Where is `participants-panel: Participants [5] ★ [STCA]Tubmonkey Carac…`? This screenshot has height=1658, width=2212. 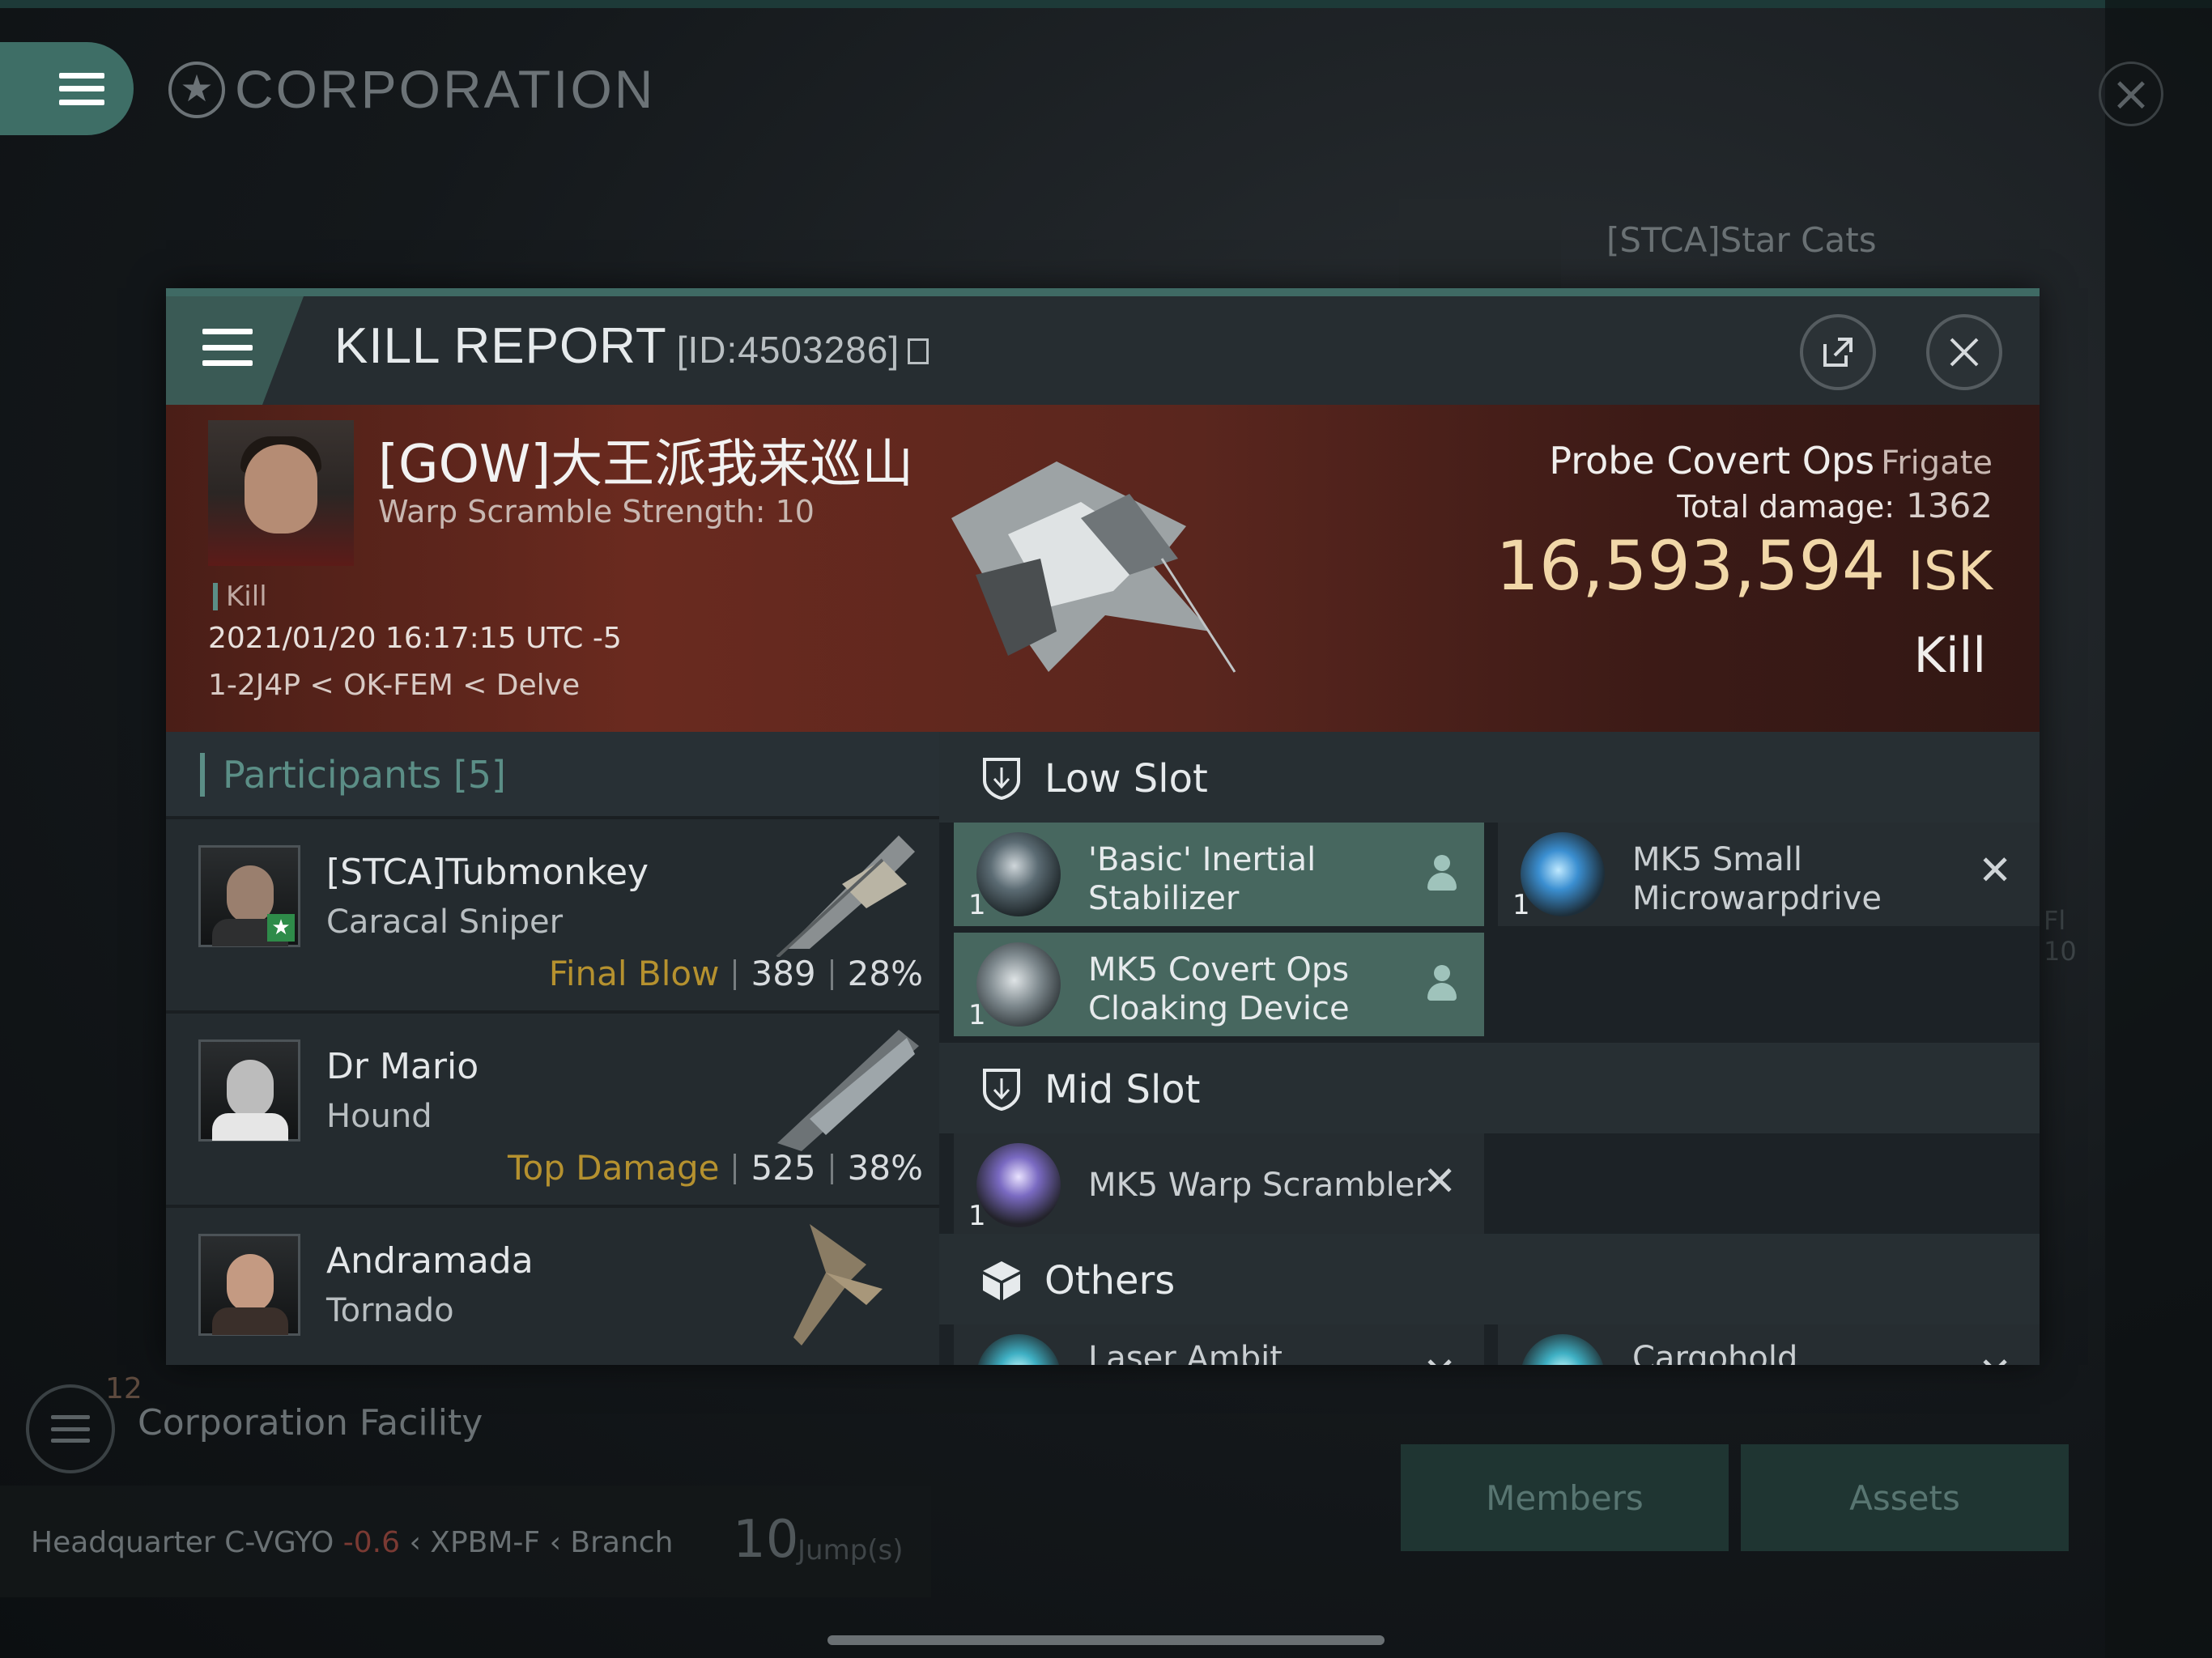 participants-panel: Participants [5] ★ [STCA]Tubmonkey Carac… is located at coordinates (552, 1048).